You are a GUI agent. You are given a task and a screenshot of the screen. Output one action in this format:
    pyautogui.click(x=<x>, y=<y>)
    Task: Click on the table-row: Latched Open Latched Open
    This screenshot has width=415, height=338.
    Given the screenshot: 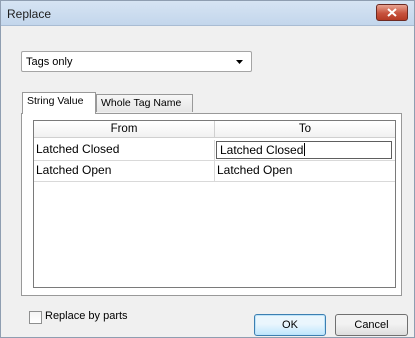 What is the action you would take?
    pyautogui.click(x=214, y=171)
    